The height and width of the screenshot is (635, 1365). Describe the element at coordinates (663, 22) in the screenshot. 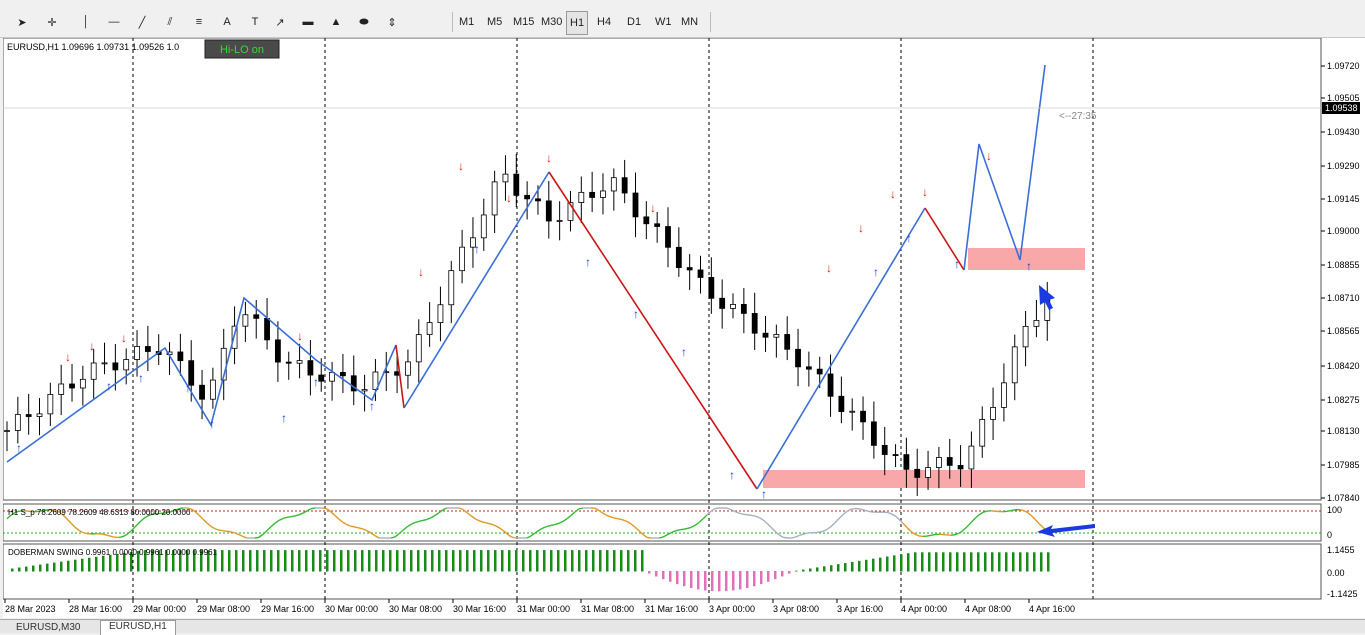

I see `timeframe-w1: W1` at that location.